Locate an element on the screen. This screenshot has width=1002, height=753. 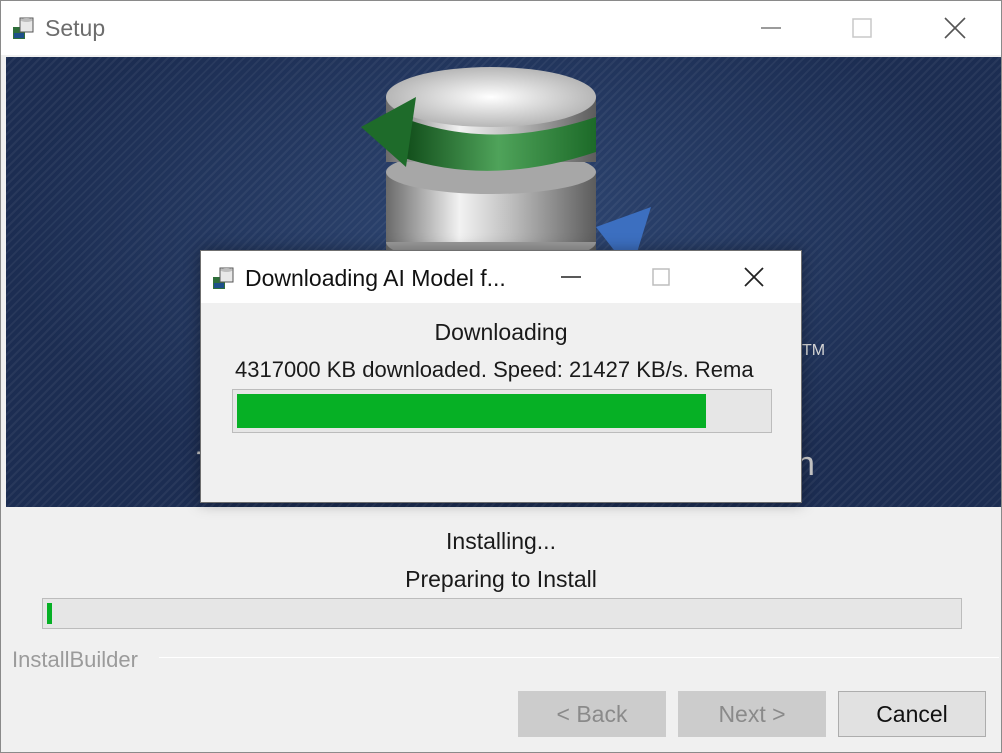
maximize-button is located at coordinates (862, 28).